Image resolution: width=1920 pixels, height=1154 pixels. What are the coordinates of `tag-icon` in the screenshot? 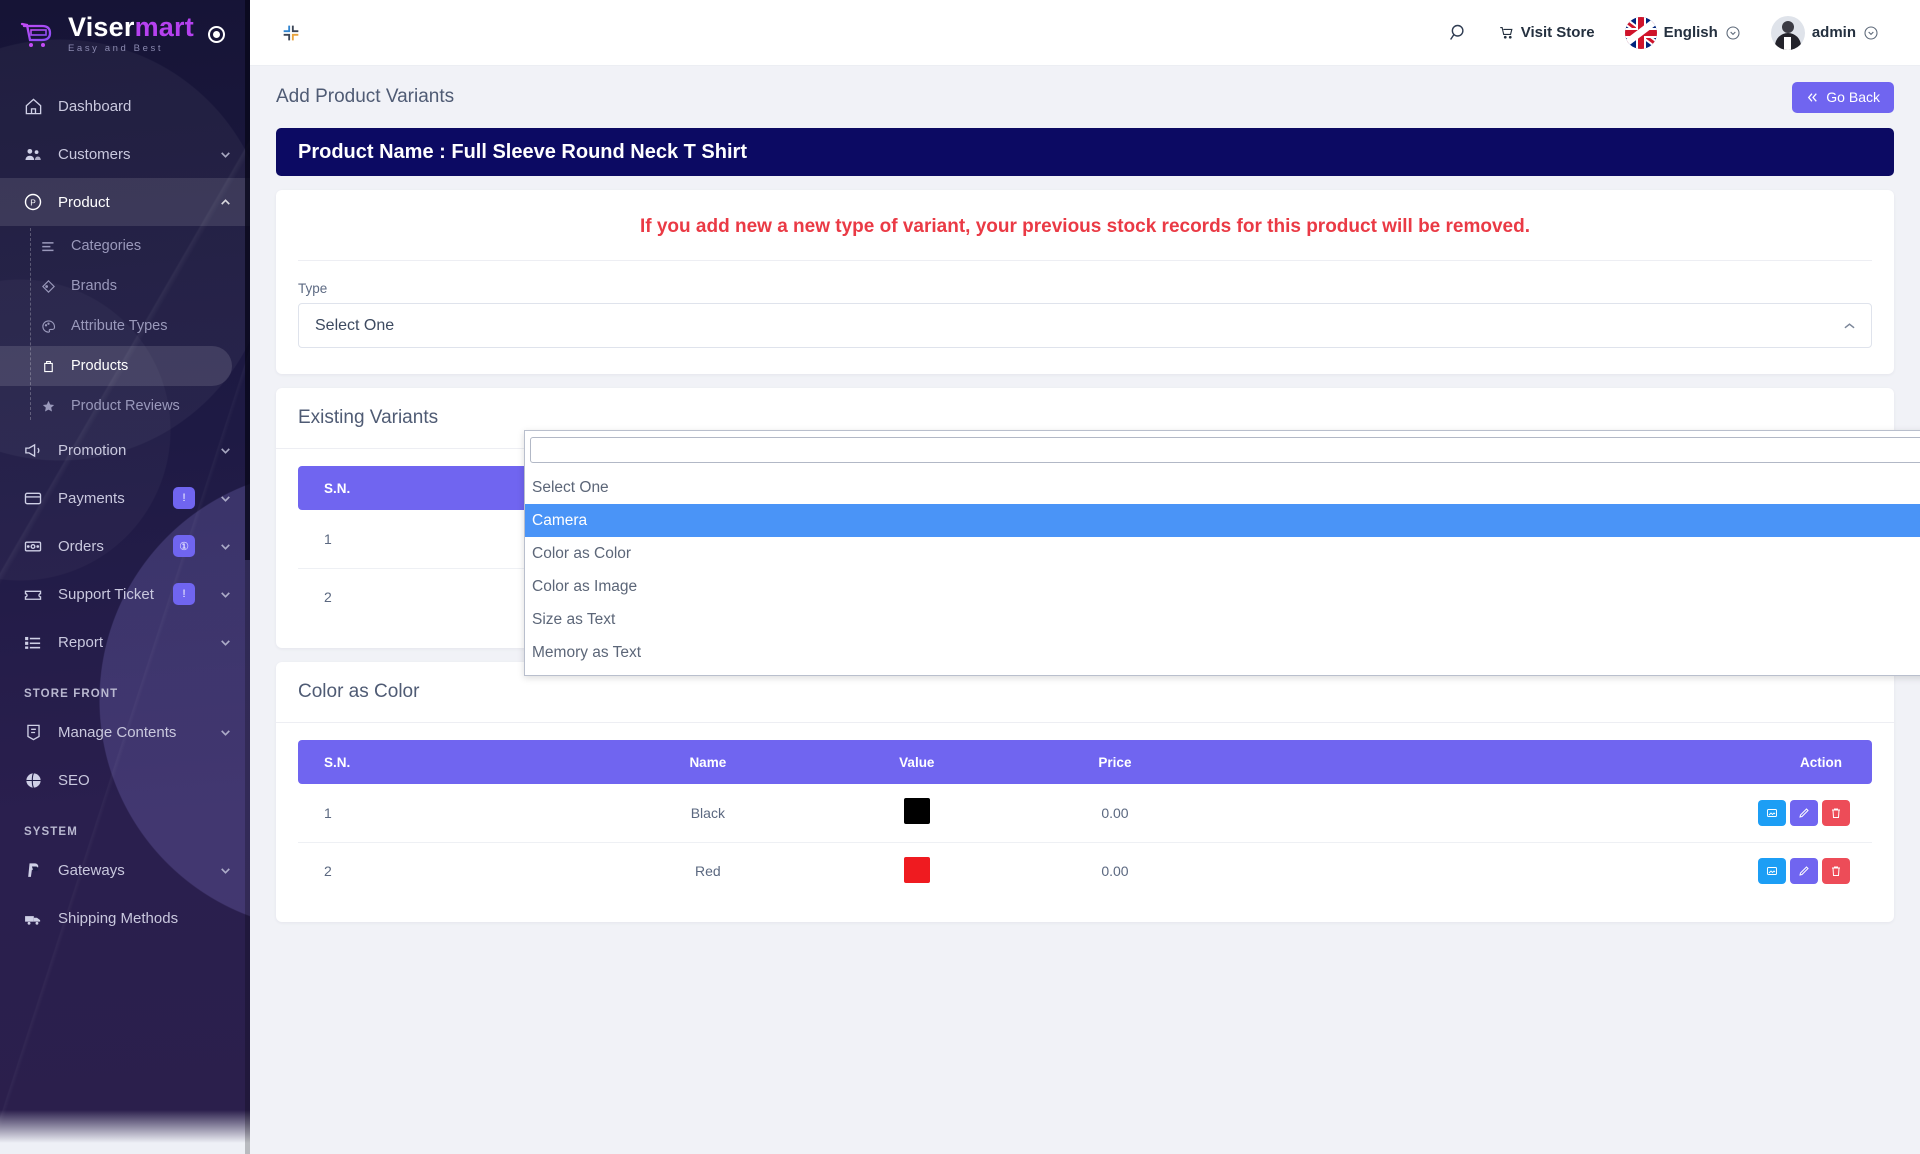 It's located at (48, 286).